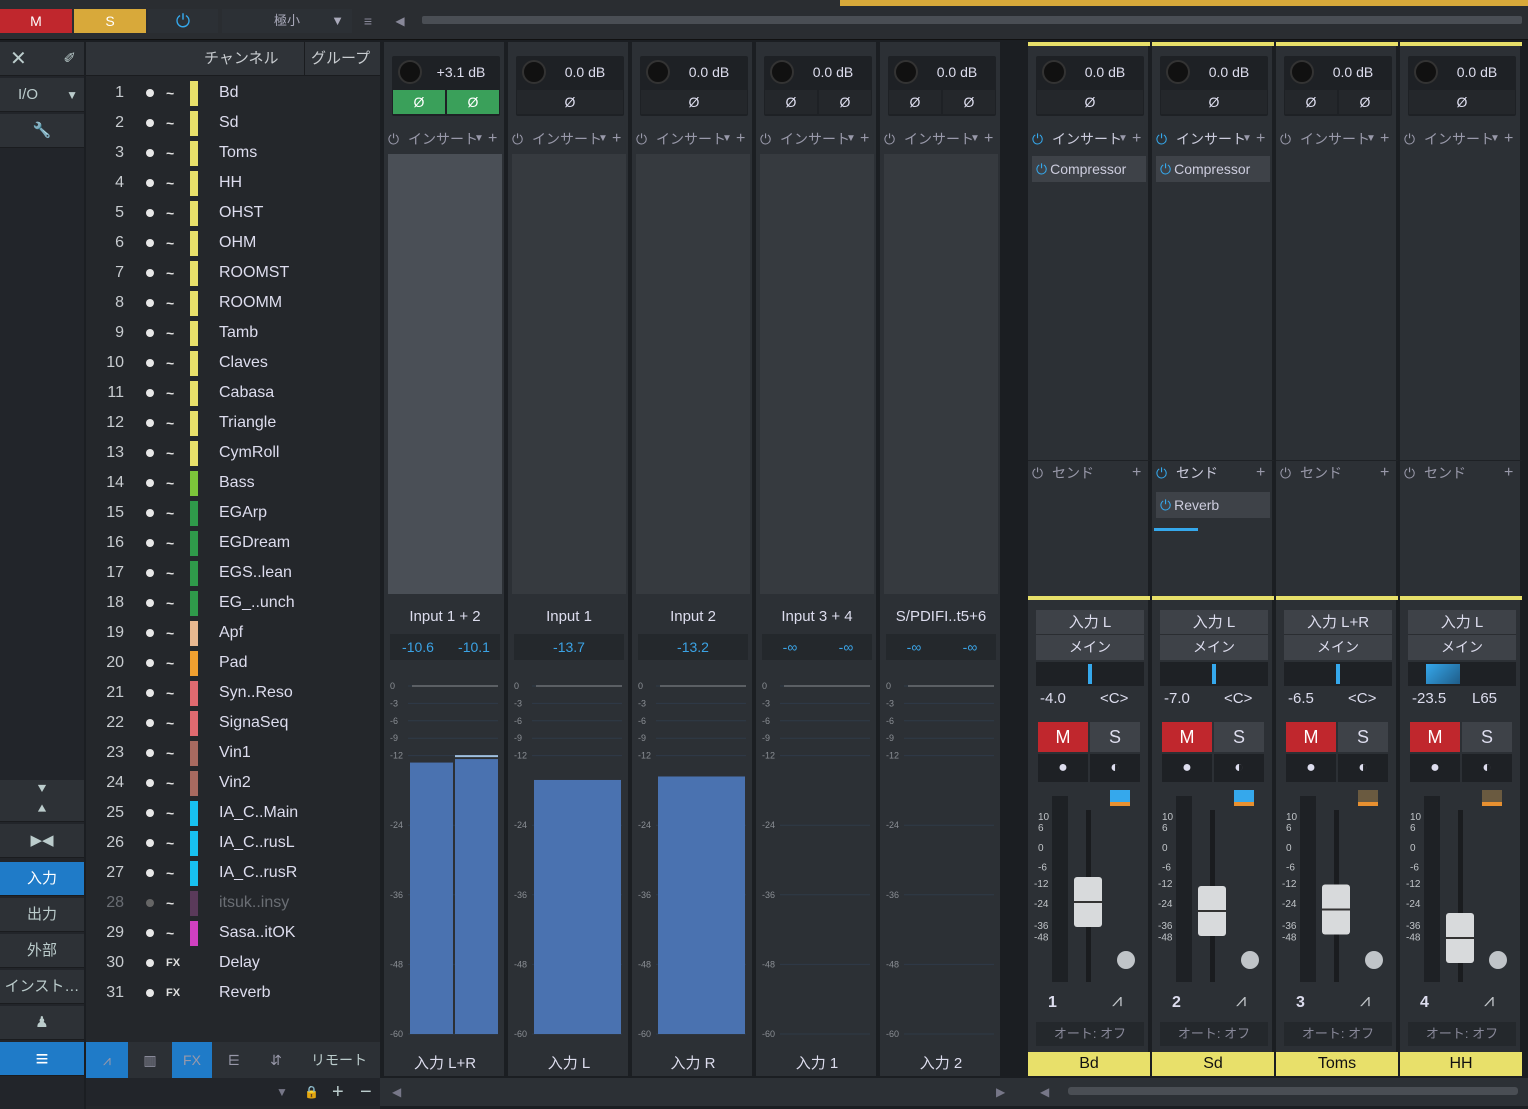 This screenshot has height=1109, width=1528. What do you see at coordinates (230, 183) in the screenshot?
I see `channel-name: HH` at bounding box center [230, 183].